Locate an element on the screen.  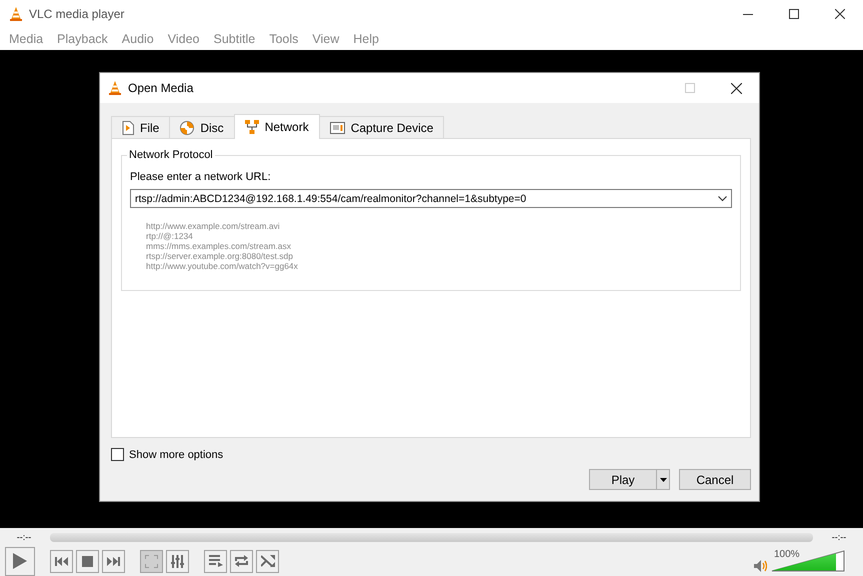
checkbox-label: Show more options is located at coordinates (176, 454).